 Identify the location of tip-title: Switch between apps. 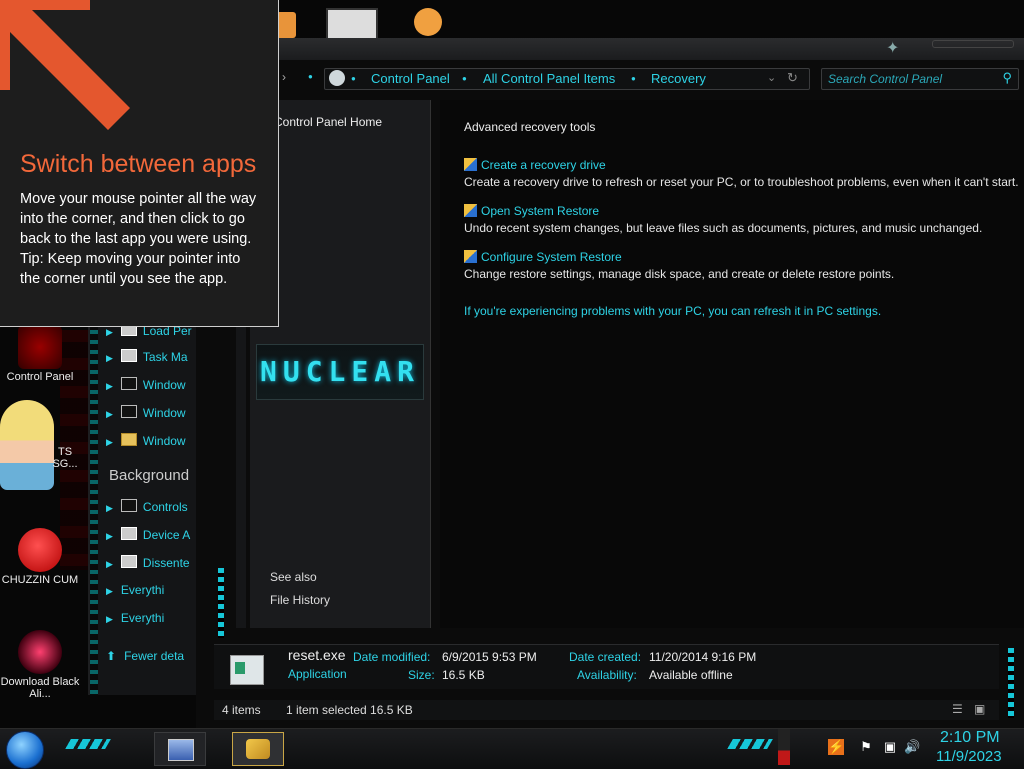
(138, 164).